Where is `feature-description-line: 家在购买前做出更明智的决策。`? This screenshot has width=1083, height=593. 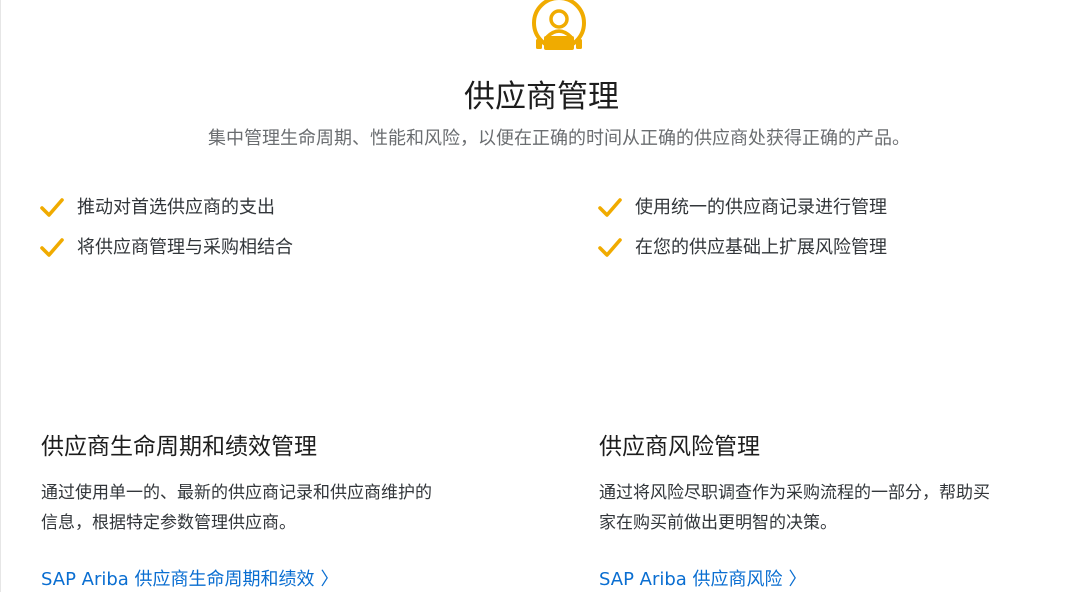 feature-description-line: 家在购买前做出更明智的决策。 is located at coordinates (718, 523).